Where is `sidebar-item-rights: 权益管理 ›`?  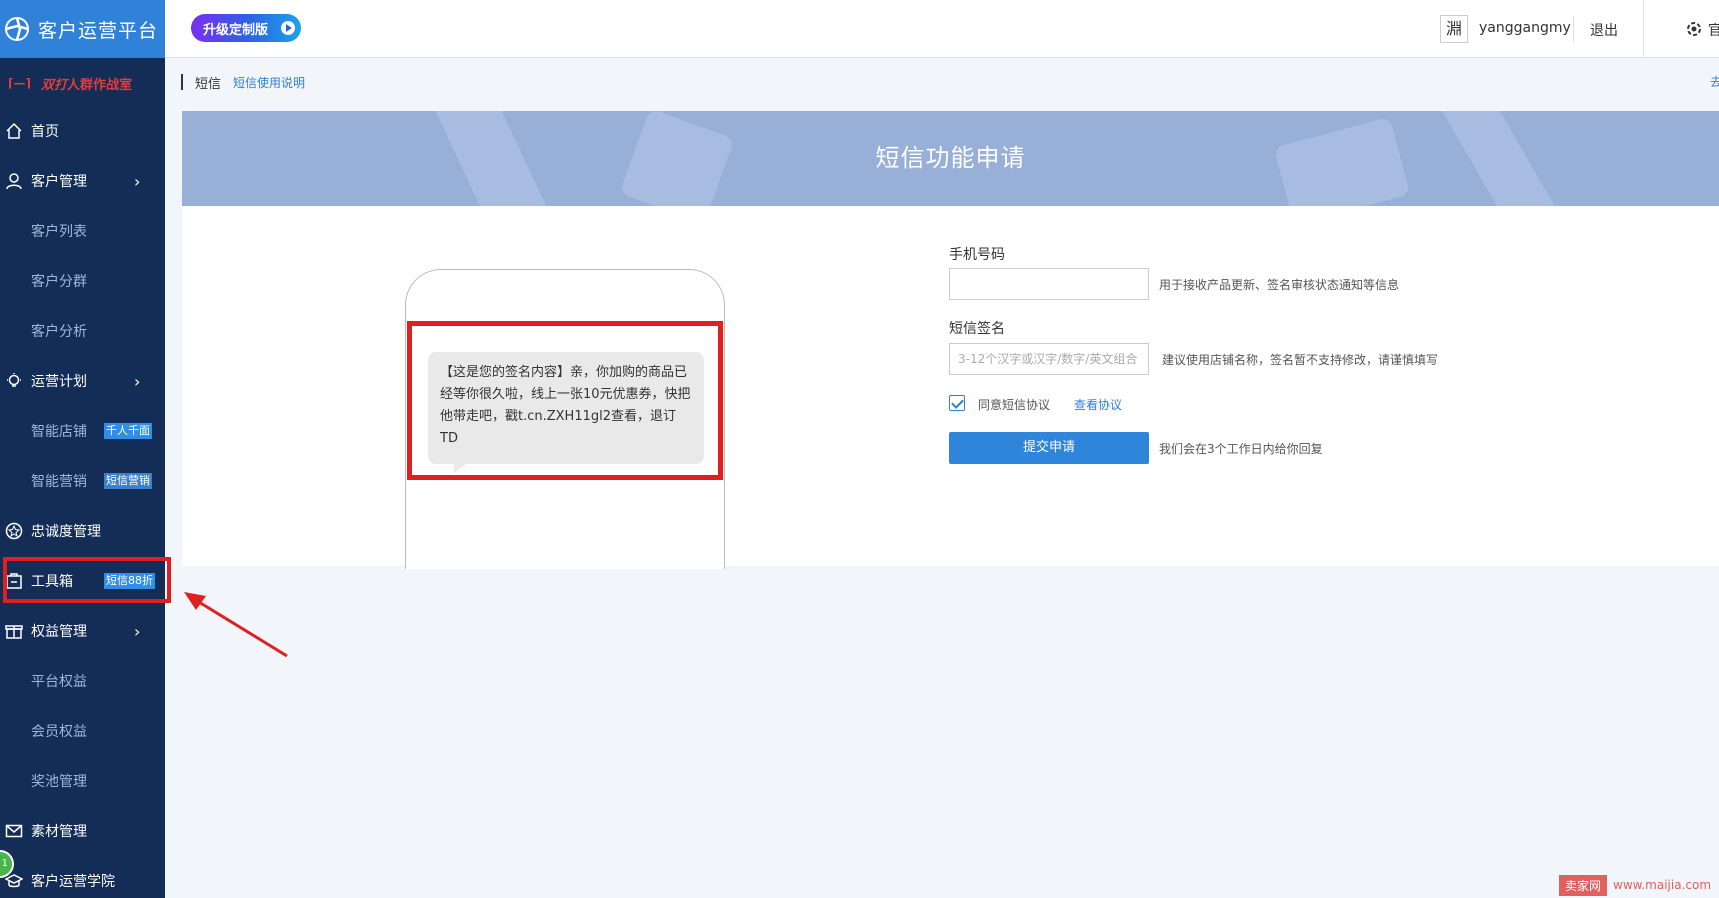
sidebar-item-rights: 权益管理 › is located at coordinates (82, 631).